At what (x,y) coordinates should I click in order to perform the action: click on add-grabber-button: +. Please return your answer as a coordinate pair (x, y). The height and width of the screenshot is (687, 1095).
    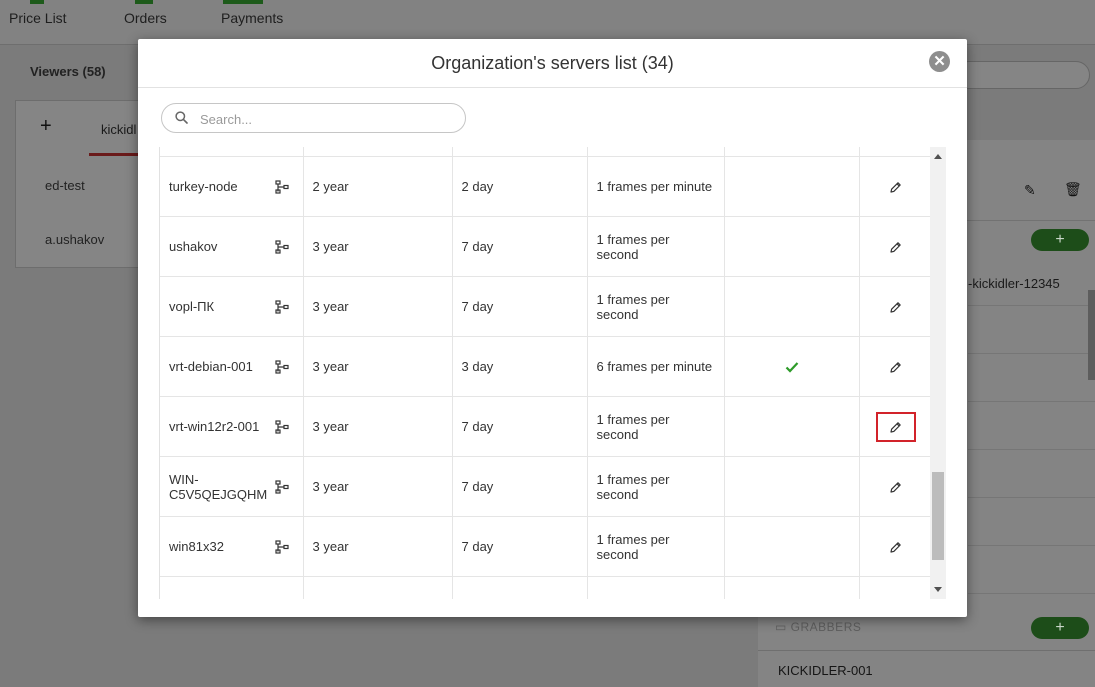
    Looking at the image, I should click on (1060, 628).